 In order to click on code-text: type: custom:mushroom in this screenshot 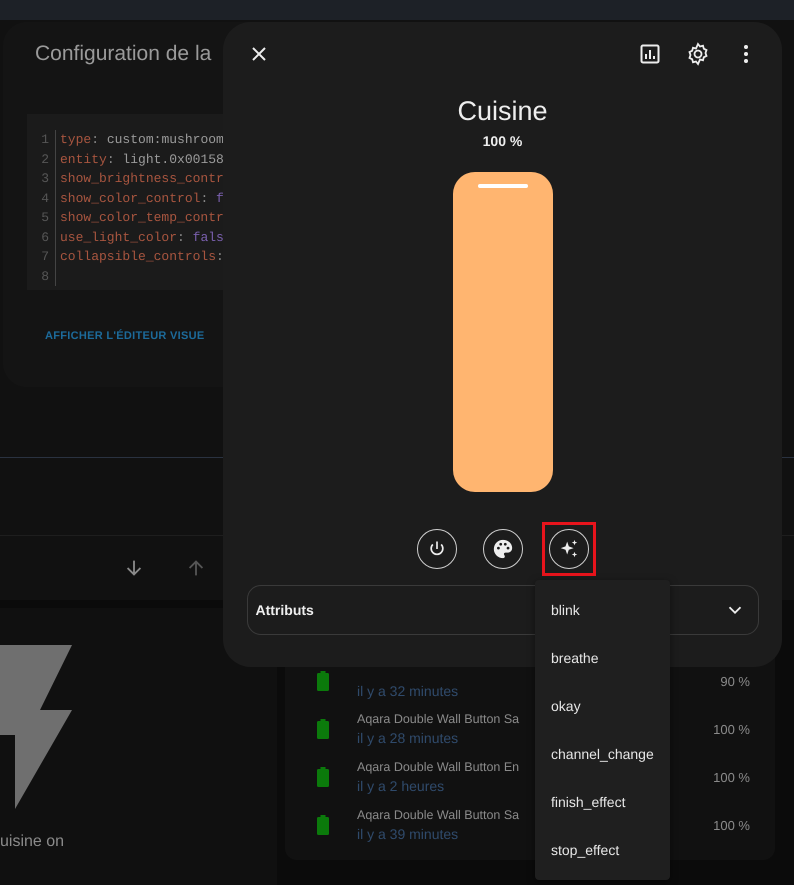, I will do `click(141, 140)`.